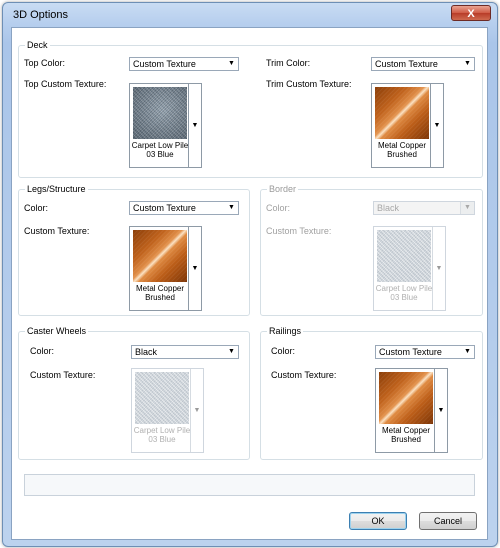 Image resolution: width=500 pixels, height=548 pixels. I want to click on railings-color-select: Custom Texture ▼, so click(425, 352).